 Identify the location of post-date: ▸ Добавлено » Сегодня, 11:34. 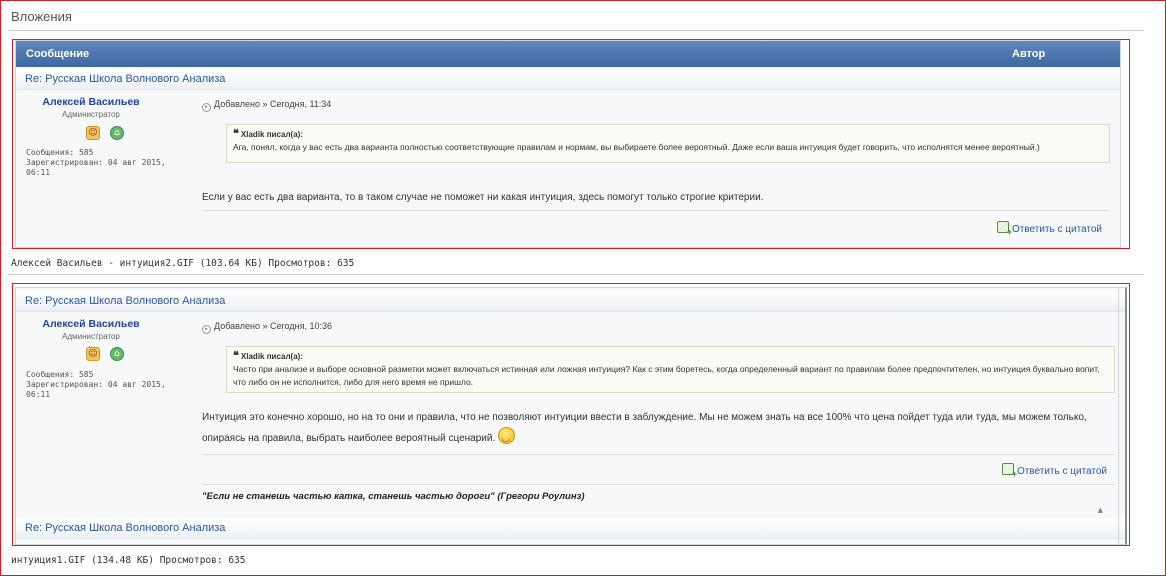
(266, 105).